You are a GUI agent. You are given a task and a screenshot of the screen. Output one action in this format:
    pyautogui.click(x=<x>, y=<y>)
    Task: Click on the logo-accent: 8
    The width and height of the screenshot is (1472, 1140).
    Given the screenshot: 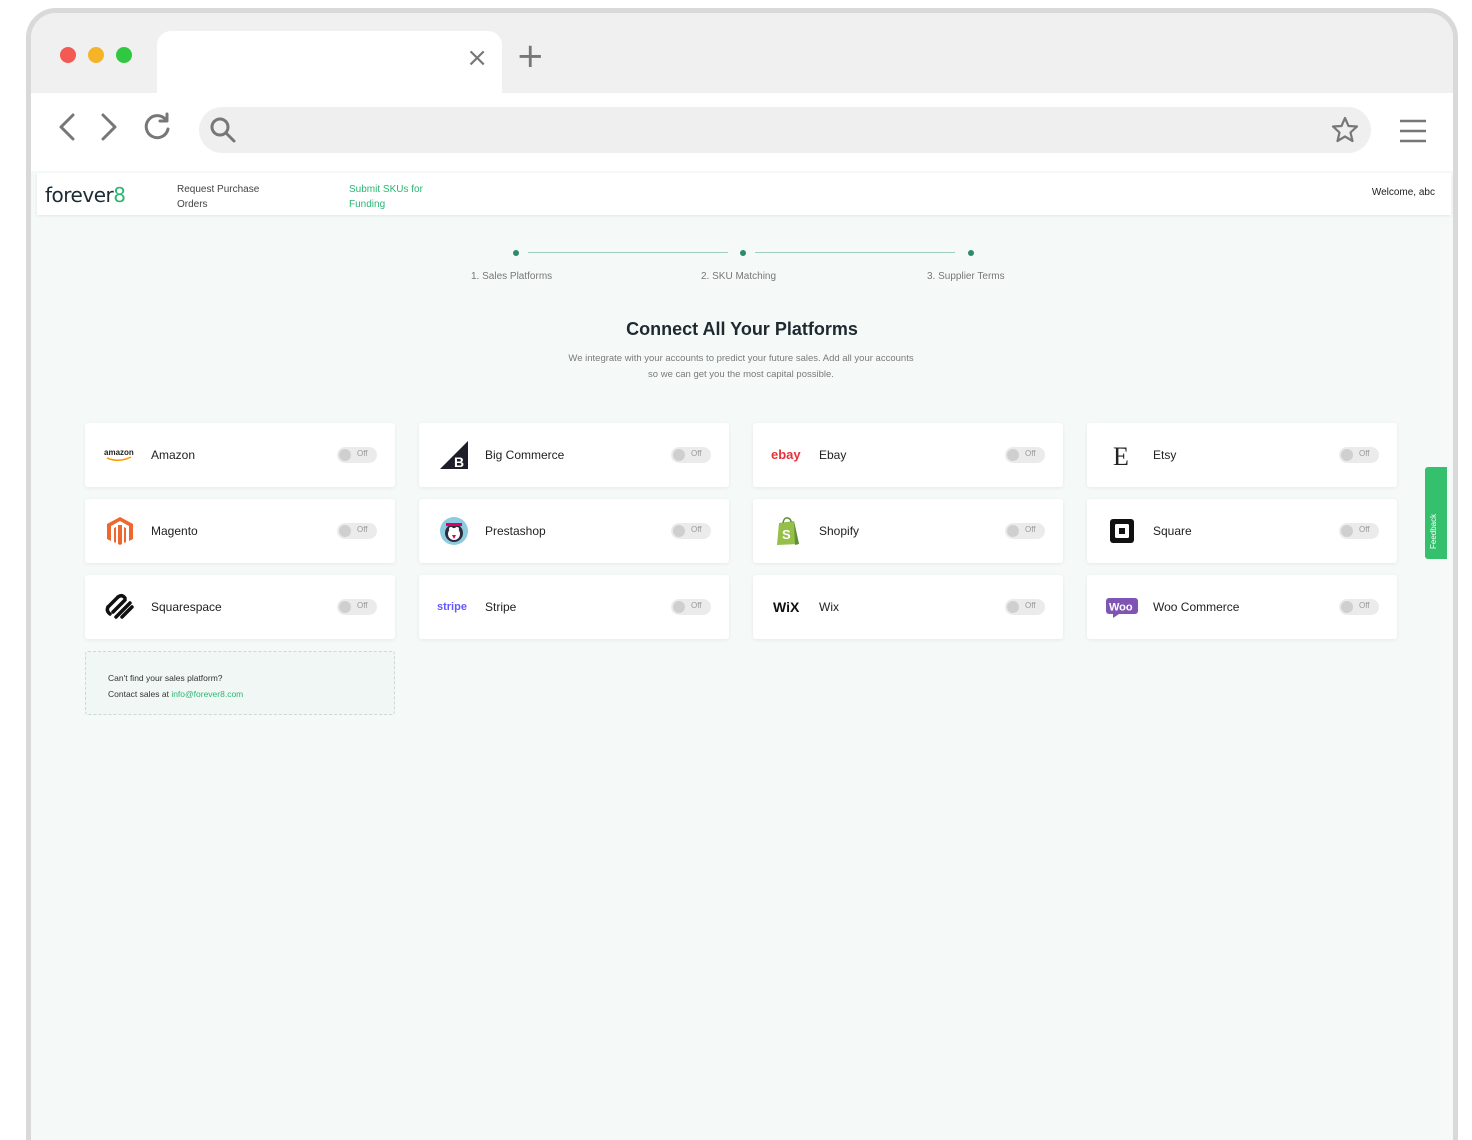 What is the action you would take?
    pyautogui.click(x=119, y=195)
    